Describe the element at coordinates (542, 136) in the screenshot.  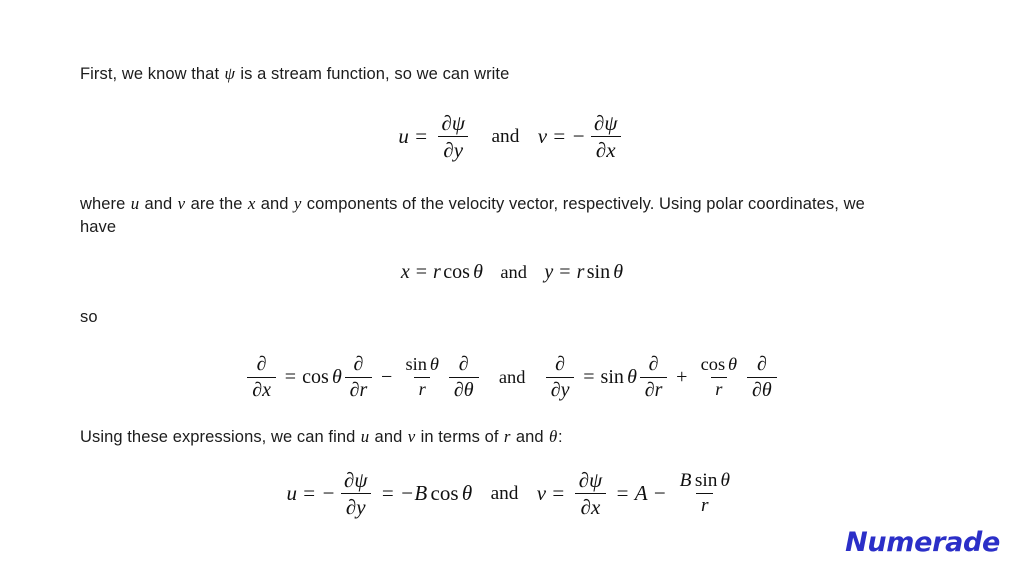
I see `eq1-lhs-v: v` at that location.